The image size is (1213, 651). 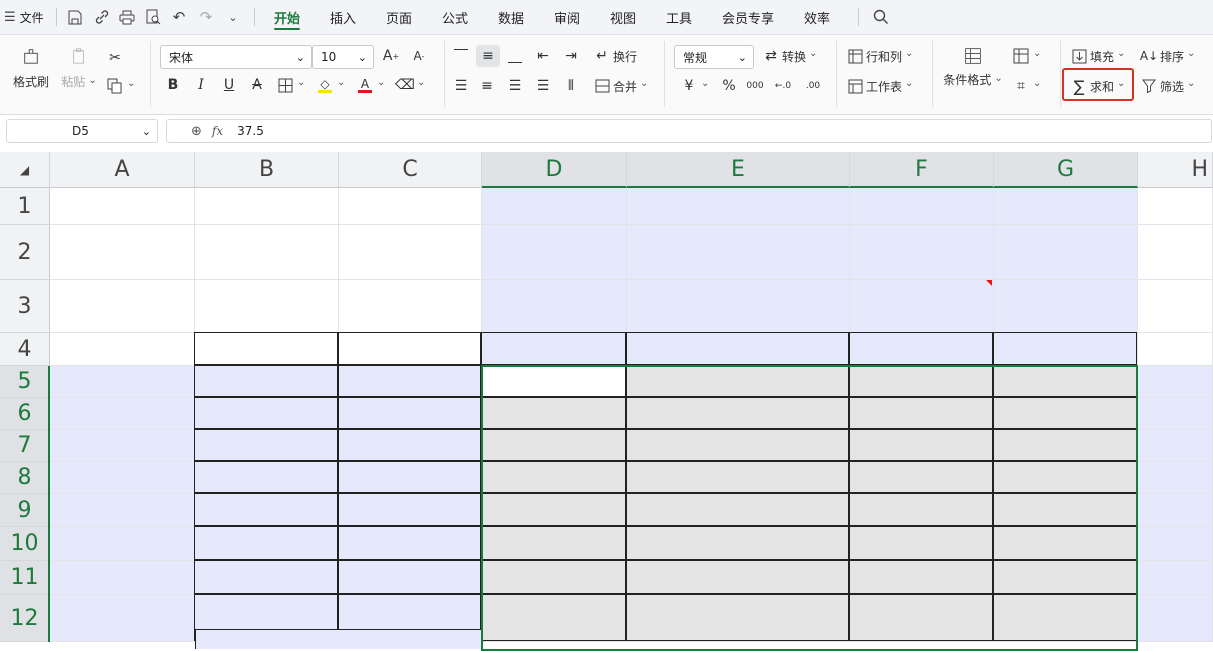 What do you see at coordinates (287, 17) in the screenshot?
I see `tab-home: 开始` at bounding box center [287, 17].